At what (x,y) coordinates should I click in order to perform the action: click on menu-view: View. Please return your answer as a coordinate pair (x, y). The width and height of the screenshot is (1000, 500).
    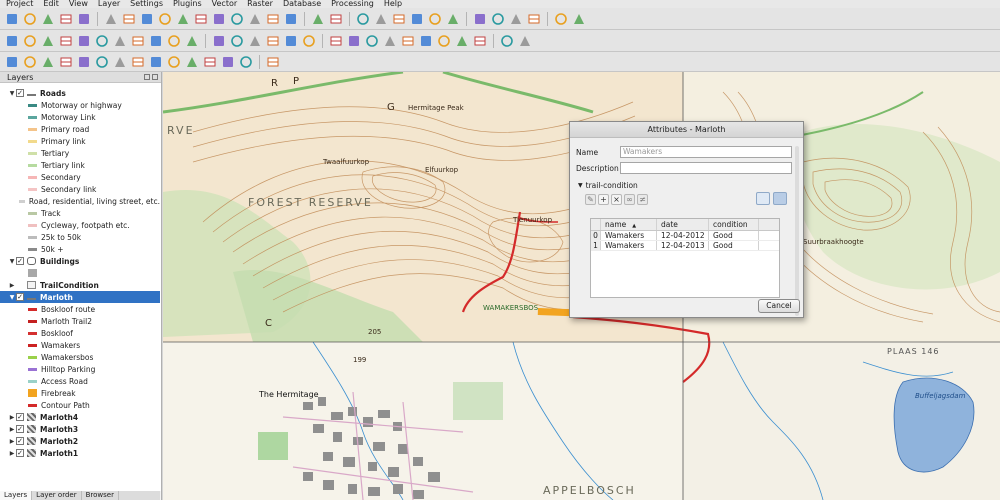
    Looking at the image, I should click on (78, 4).